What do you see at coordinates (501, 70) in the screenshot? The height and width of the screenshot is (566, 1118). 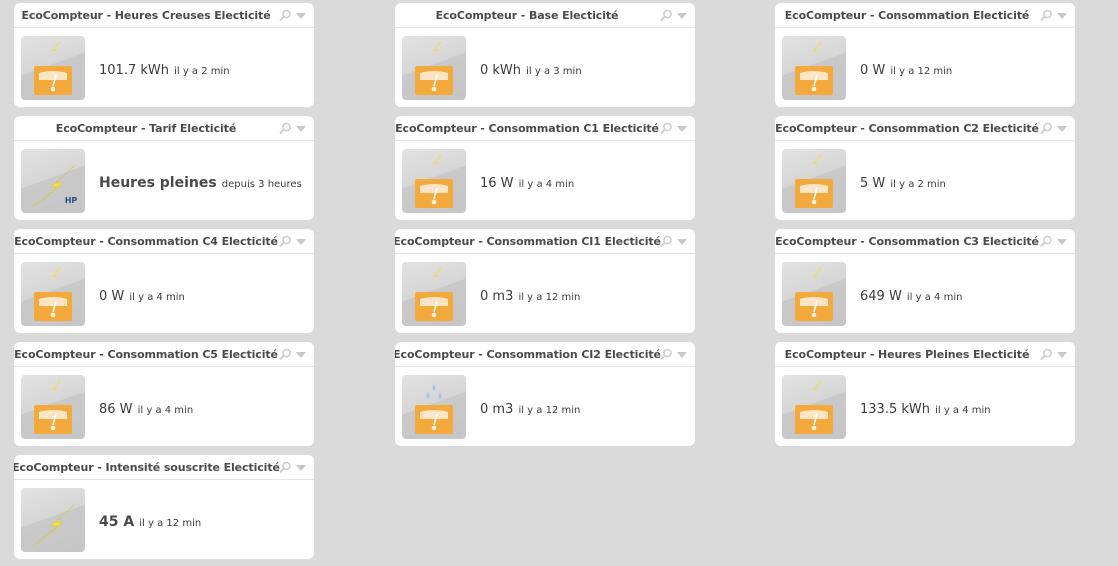 I see `state-value: 0 kWh` at bounding box center [501, 70].